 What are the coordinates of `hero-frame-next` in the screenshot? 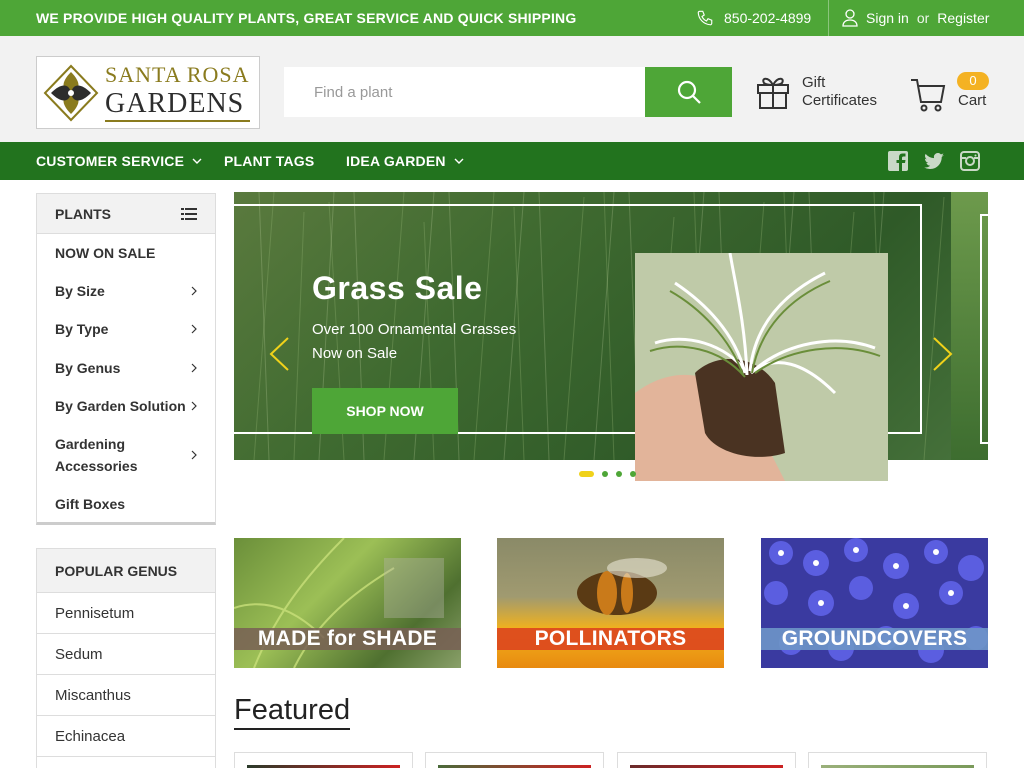 It's located at (984, 329).